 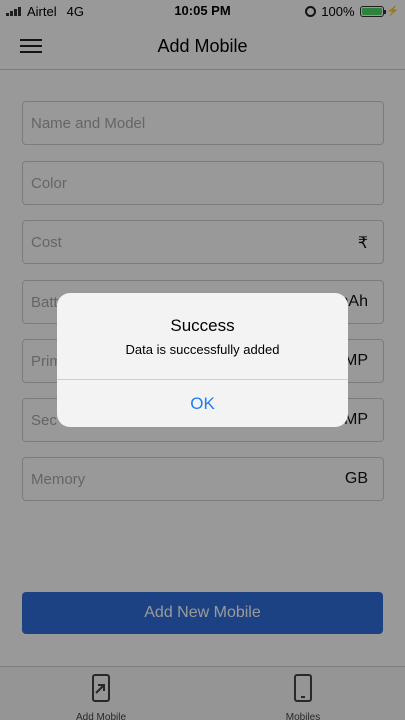 I want to click on alert-message: Data is successfully added, so click(x=202, y=349).